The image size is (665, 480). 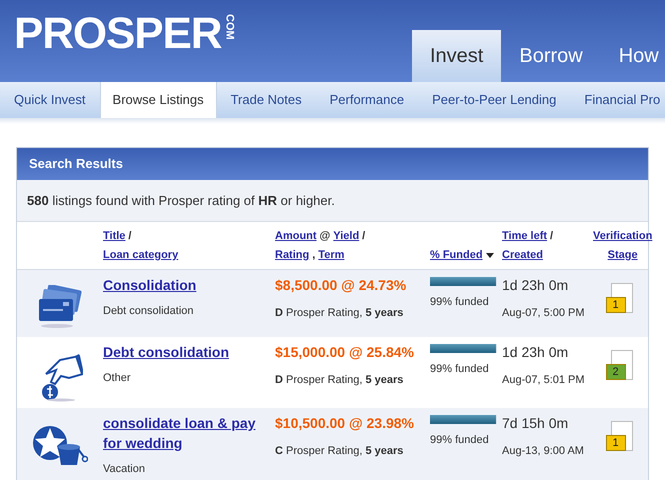 I want to click on listing-title-link: Consolidation, so click(x=187, y=285).